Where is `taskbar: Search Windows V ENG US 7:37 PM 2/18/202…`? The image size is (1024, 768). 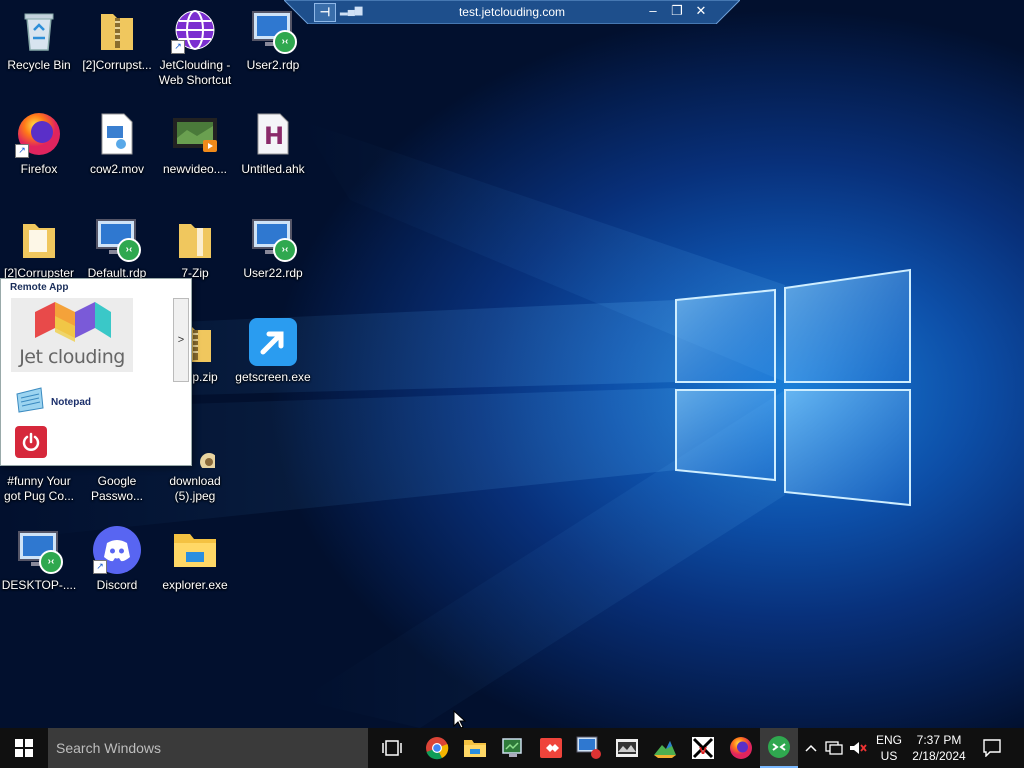 taskbar: Search Windows V ENG US 7:37 PM 2/18/202… is located at coordinates (512, 748).